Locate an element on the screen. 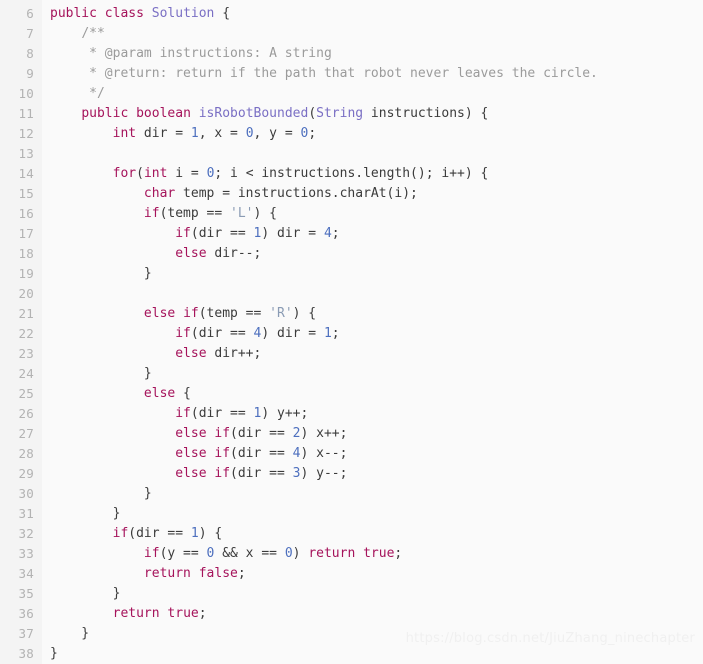  line-content: if(y == 0 && x == 0) return true; is located at coordinates (222, 554).